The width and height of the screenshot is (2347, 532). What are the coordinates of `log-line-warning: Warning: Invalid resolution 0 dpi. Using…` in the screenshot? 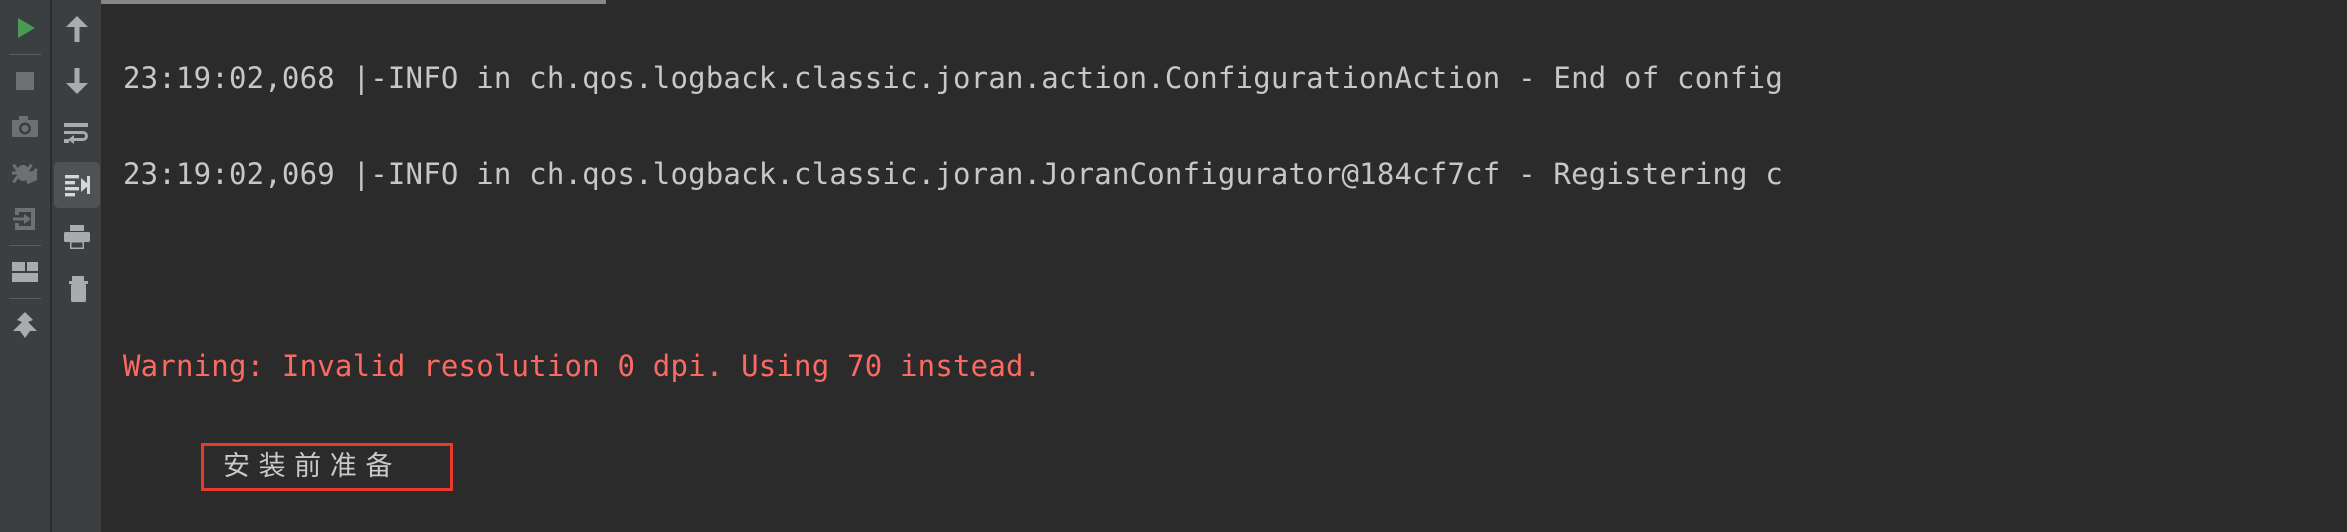 It's located at (582, 366).